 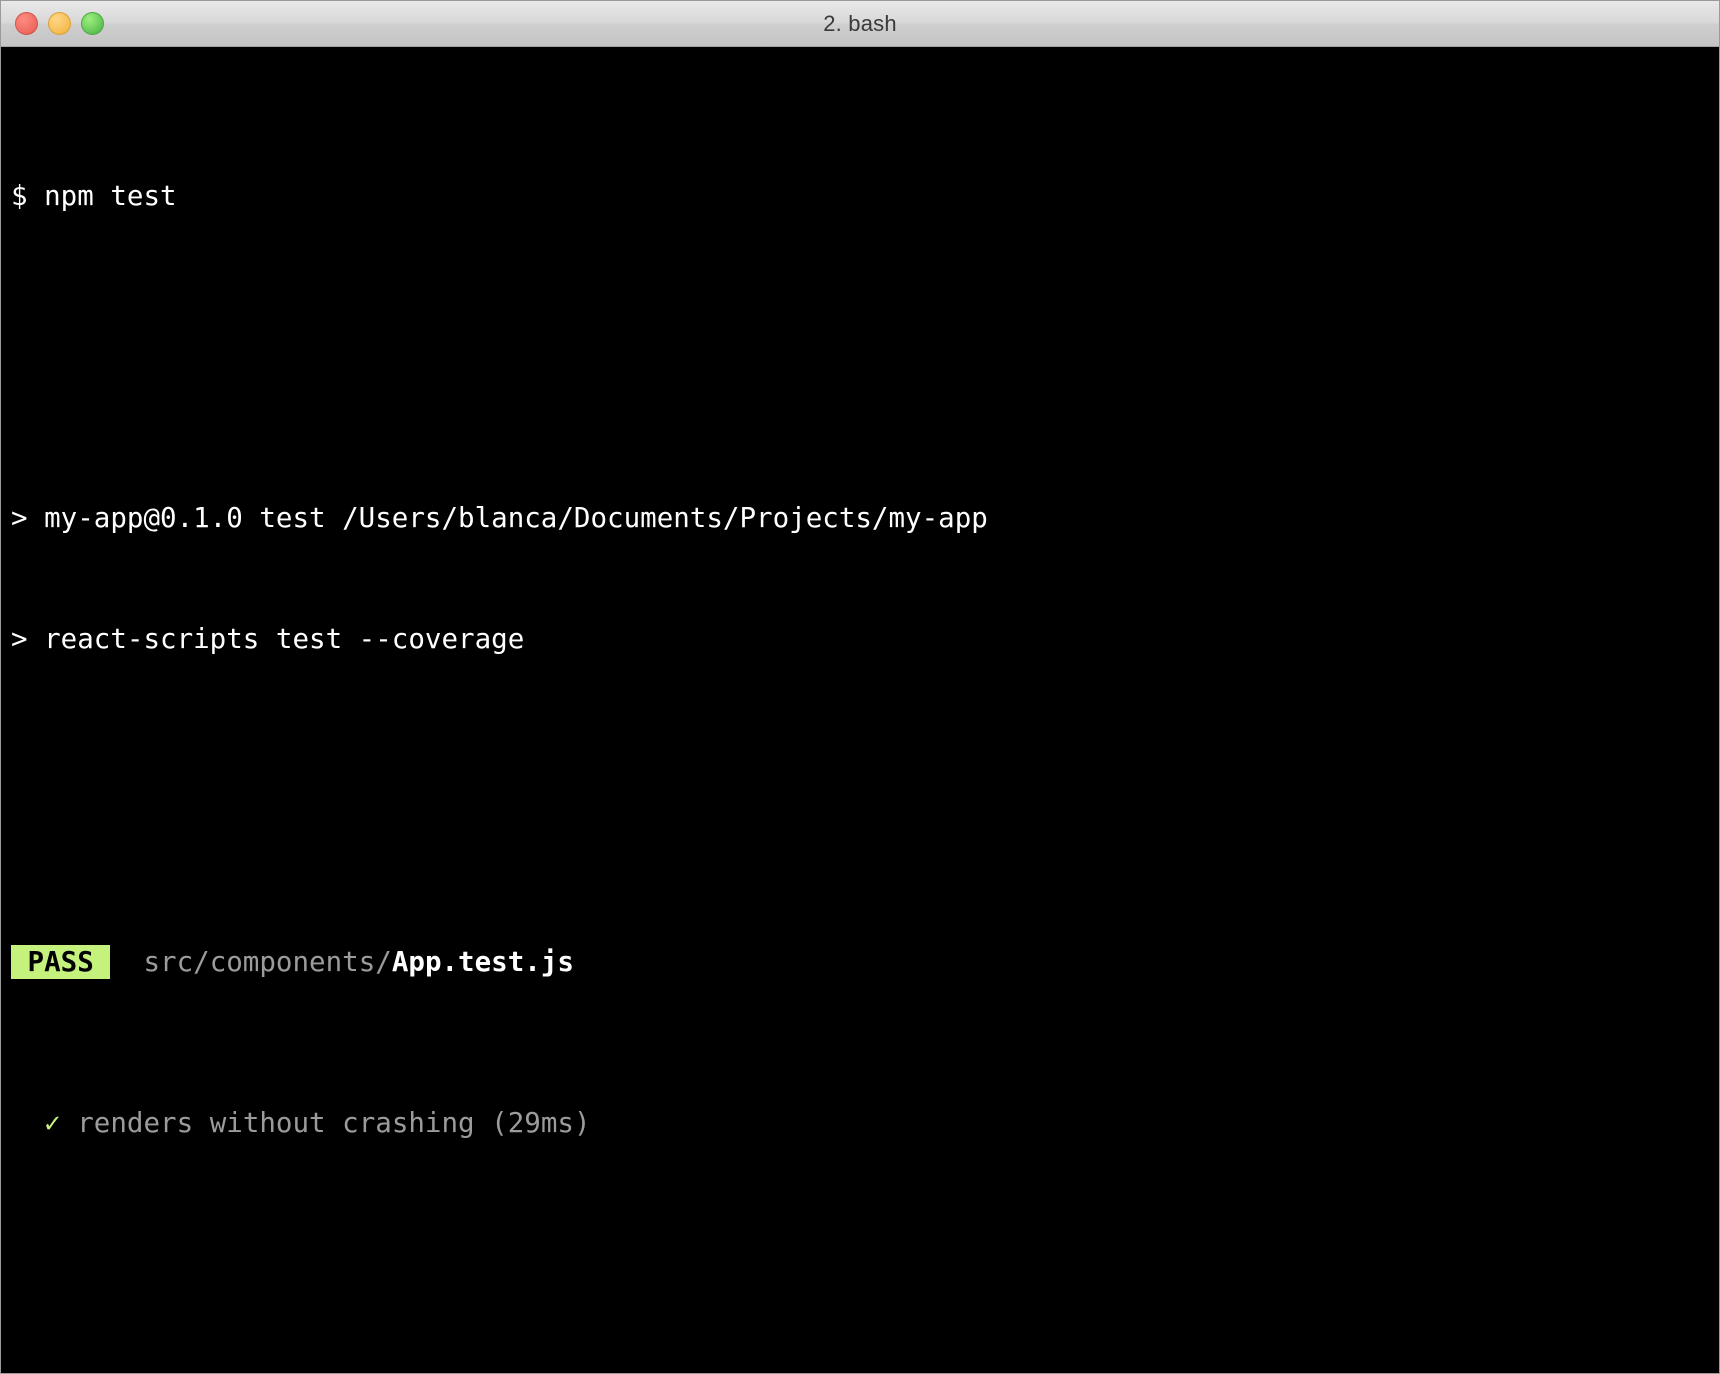 I want to click on zoom-button-icon, so click(x=92, y=23).